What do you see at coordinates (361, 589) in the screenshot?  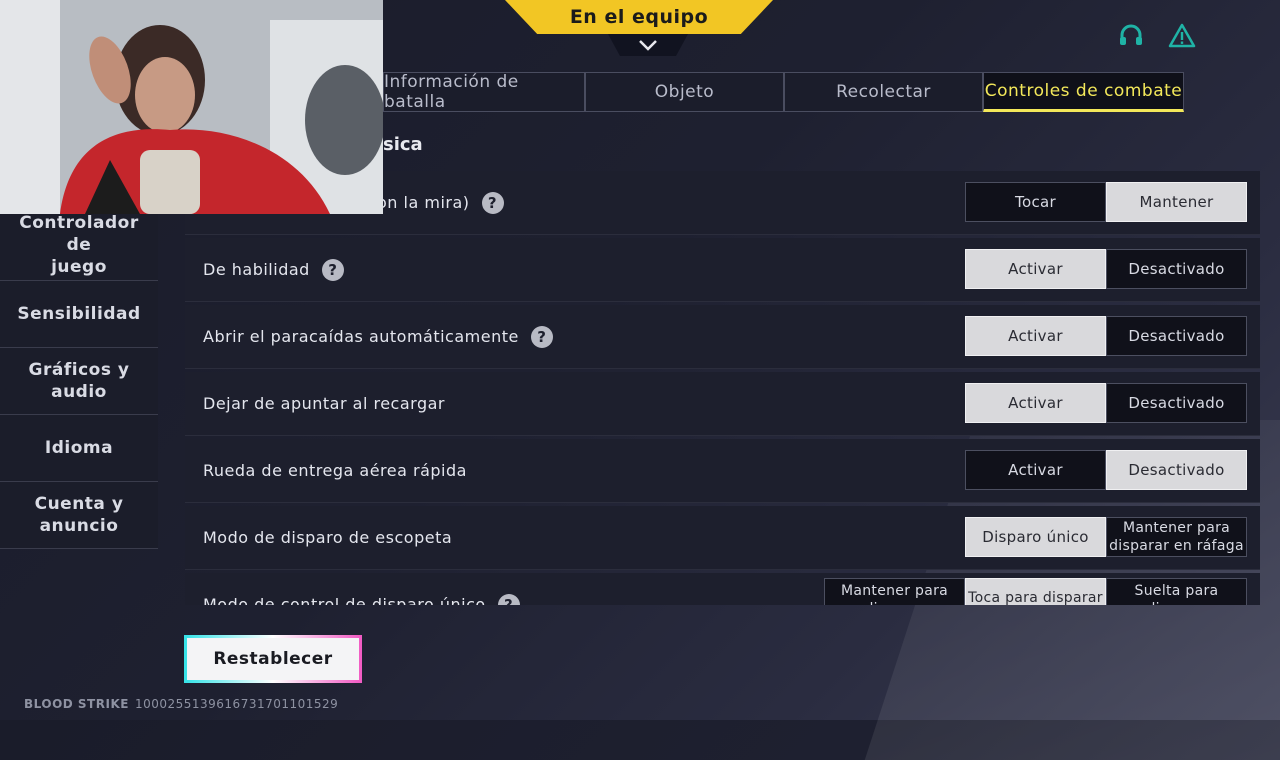 I see `setting-label-wrap: Modo de control de disparo único ?` at bounding box center [361, 589].